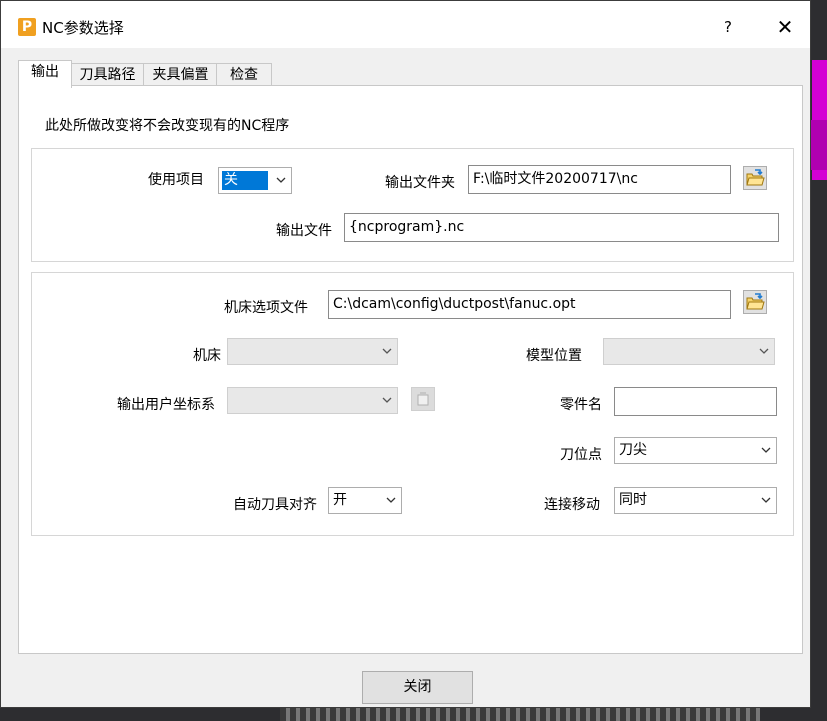 The height and width of the screenshot is (721, 827). Describe the element at coordinates (312, 400) in the screenshot. I see `output-ucs-select` at that location.